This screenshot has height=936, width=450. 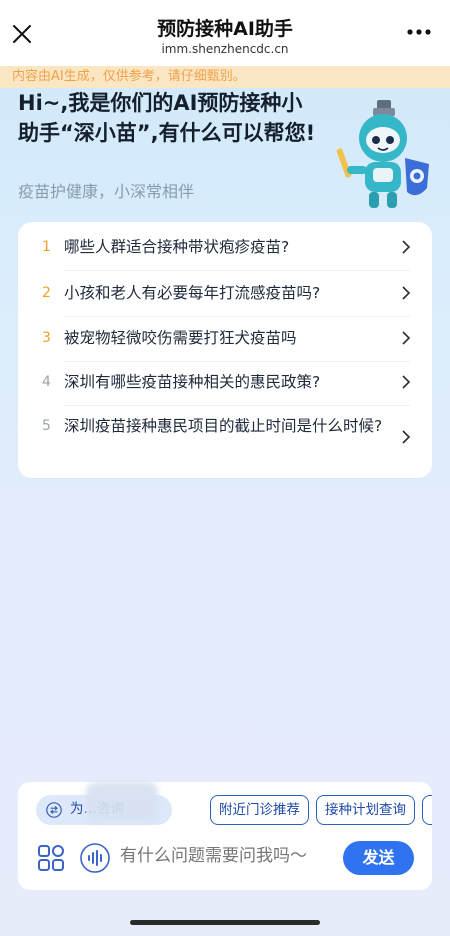 What do you see at coordinates (180, 338) in the screenshot?
I see `question-text: 被宠物轻微咬伤需要打狂犬疫苗吗` at bounding box center [180, 338].